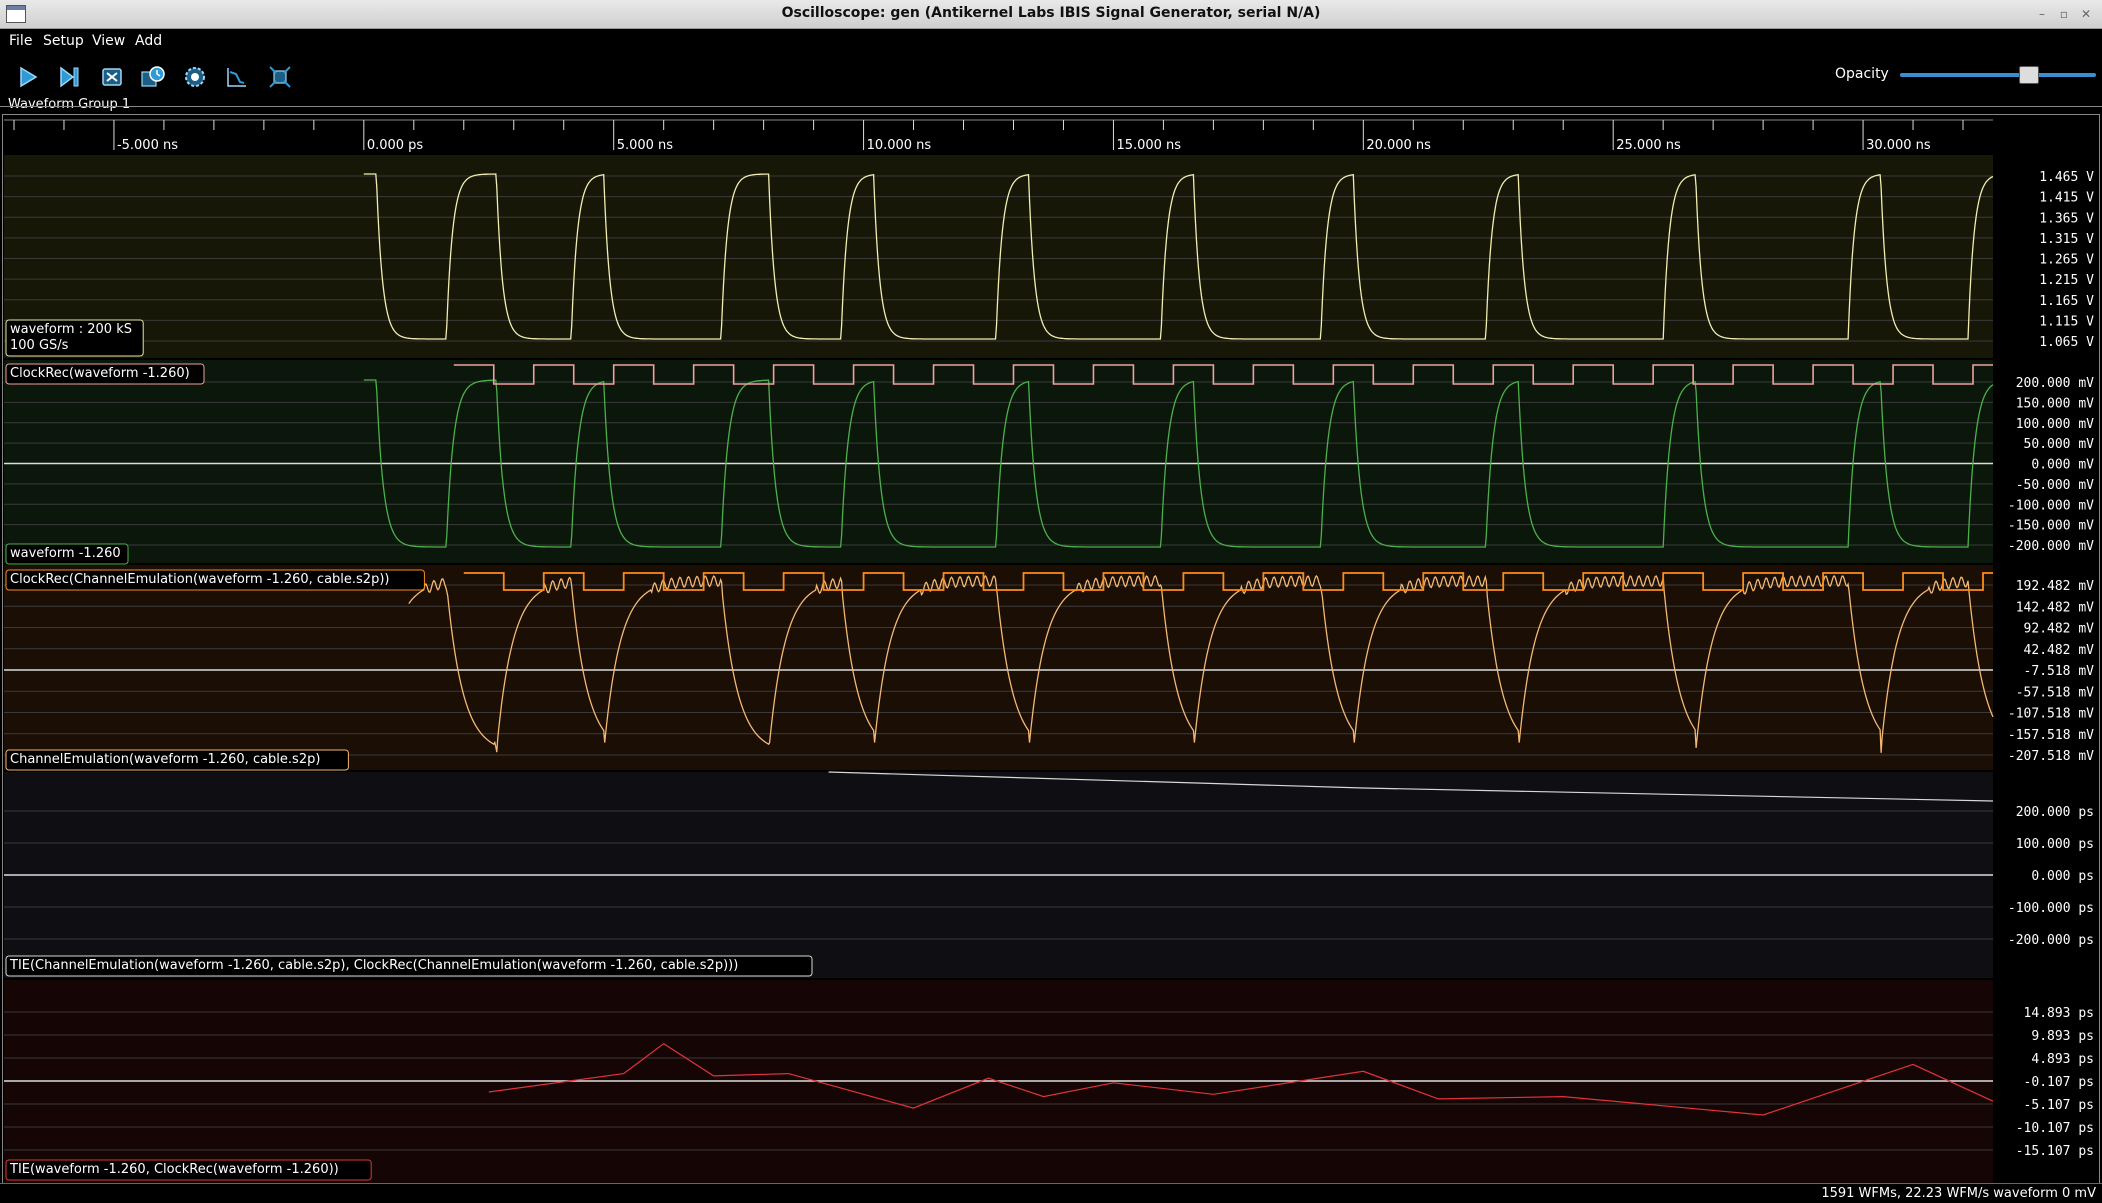  I want to click on axis-tick-label: -207.518 mV, so click(2051, 756).